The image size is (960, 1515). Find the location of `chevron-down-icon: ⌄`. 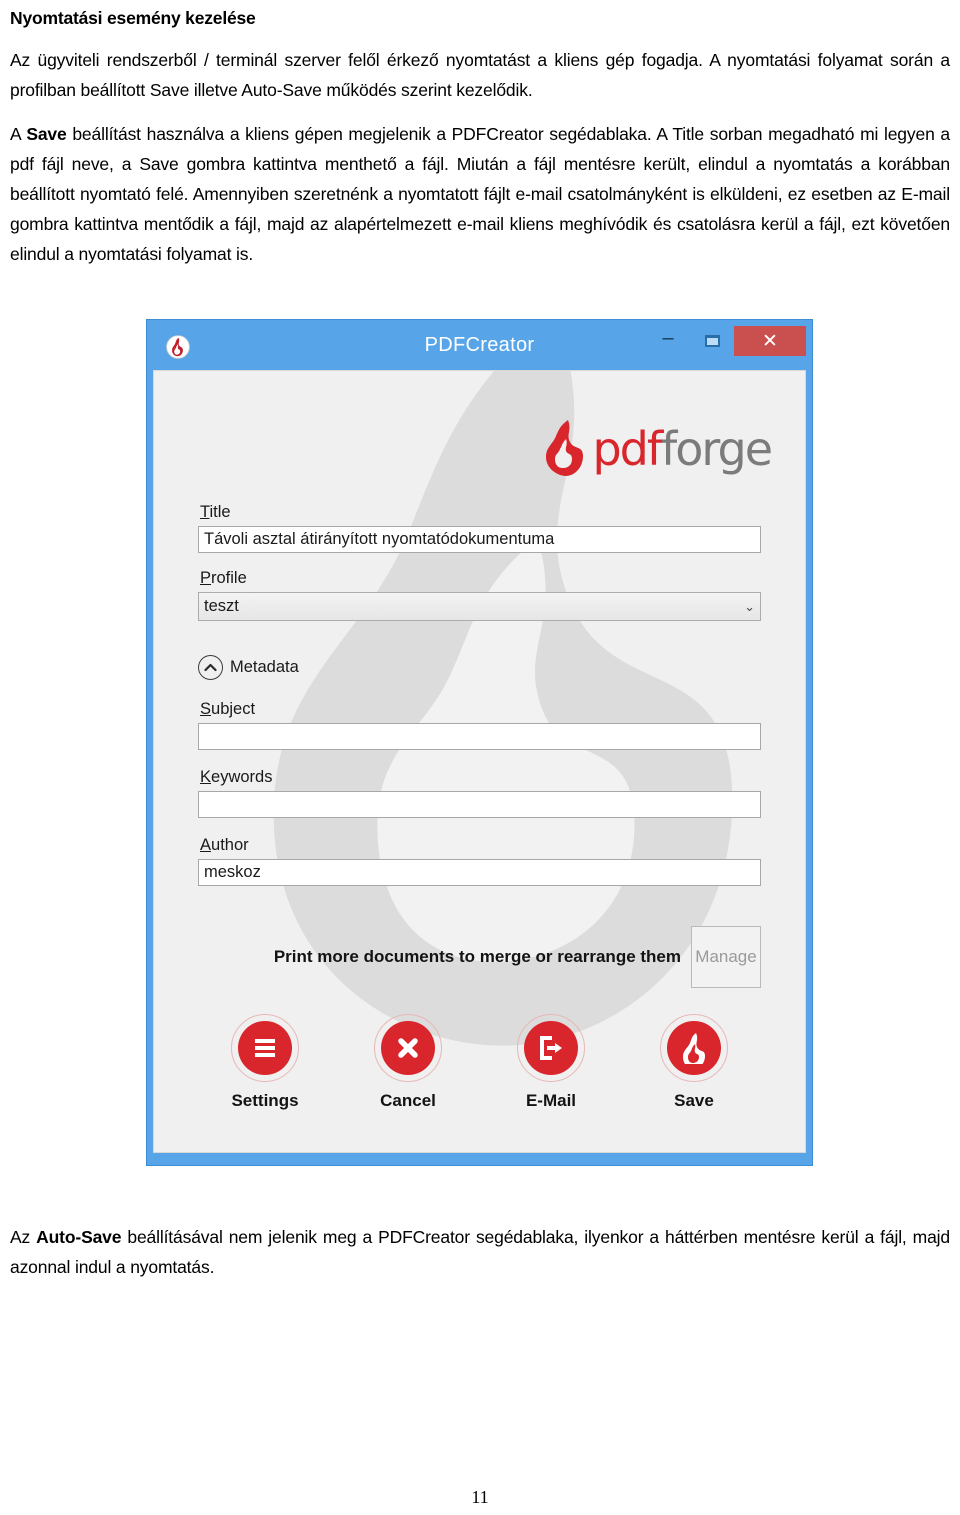

chevron-down-icon: ⌄ is located at coordinates (749, 606).